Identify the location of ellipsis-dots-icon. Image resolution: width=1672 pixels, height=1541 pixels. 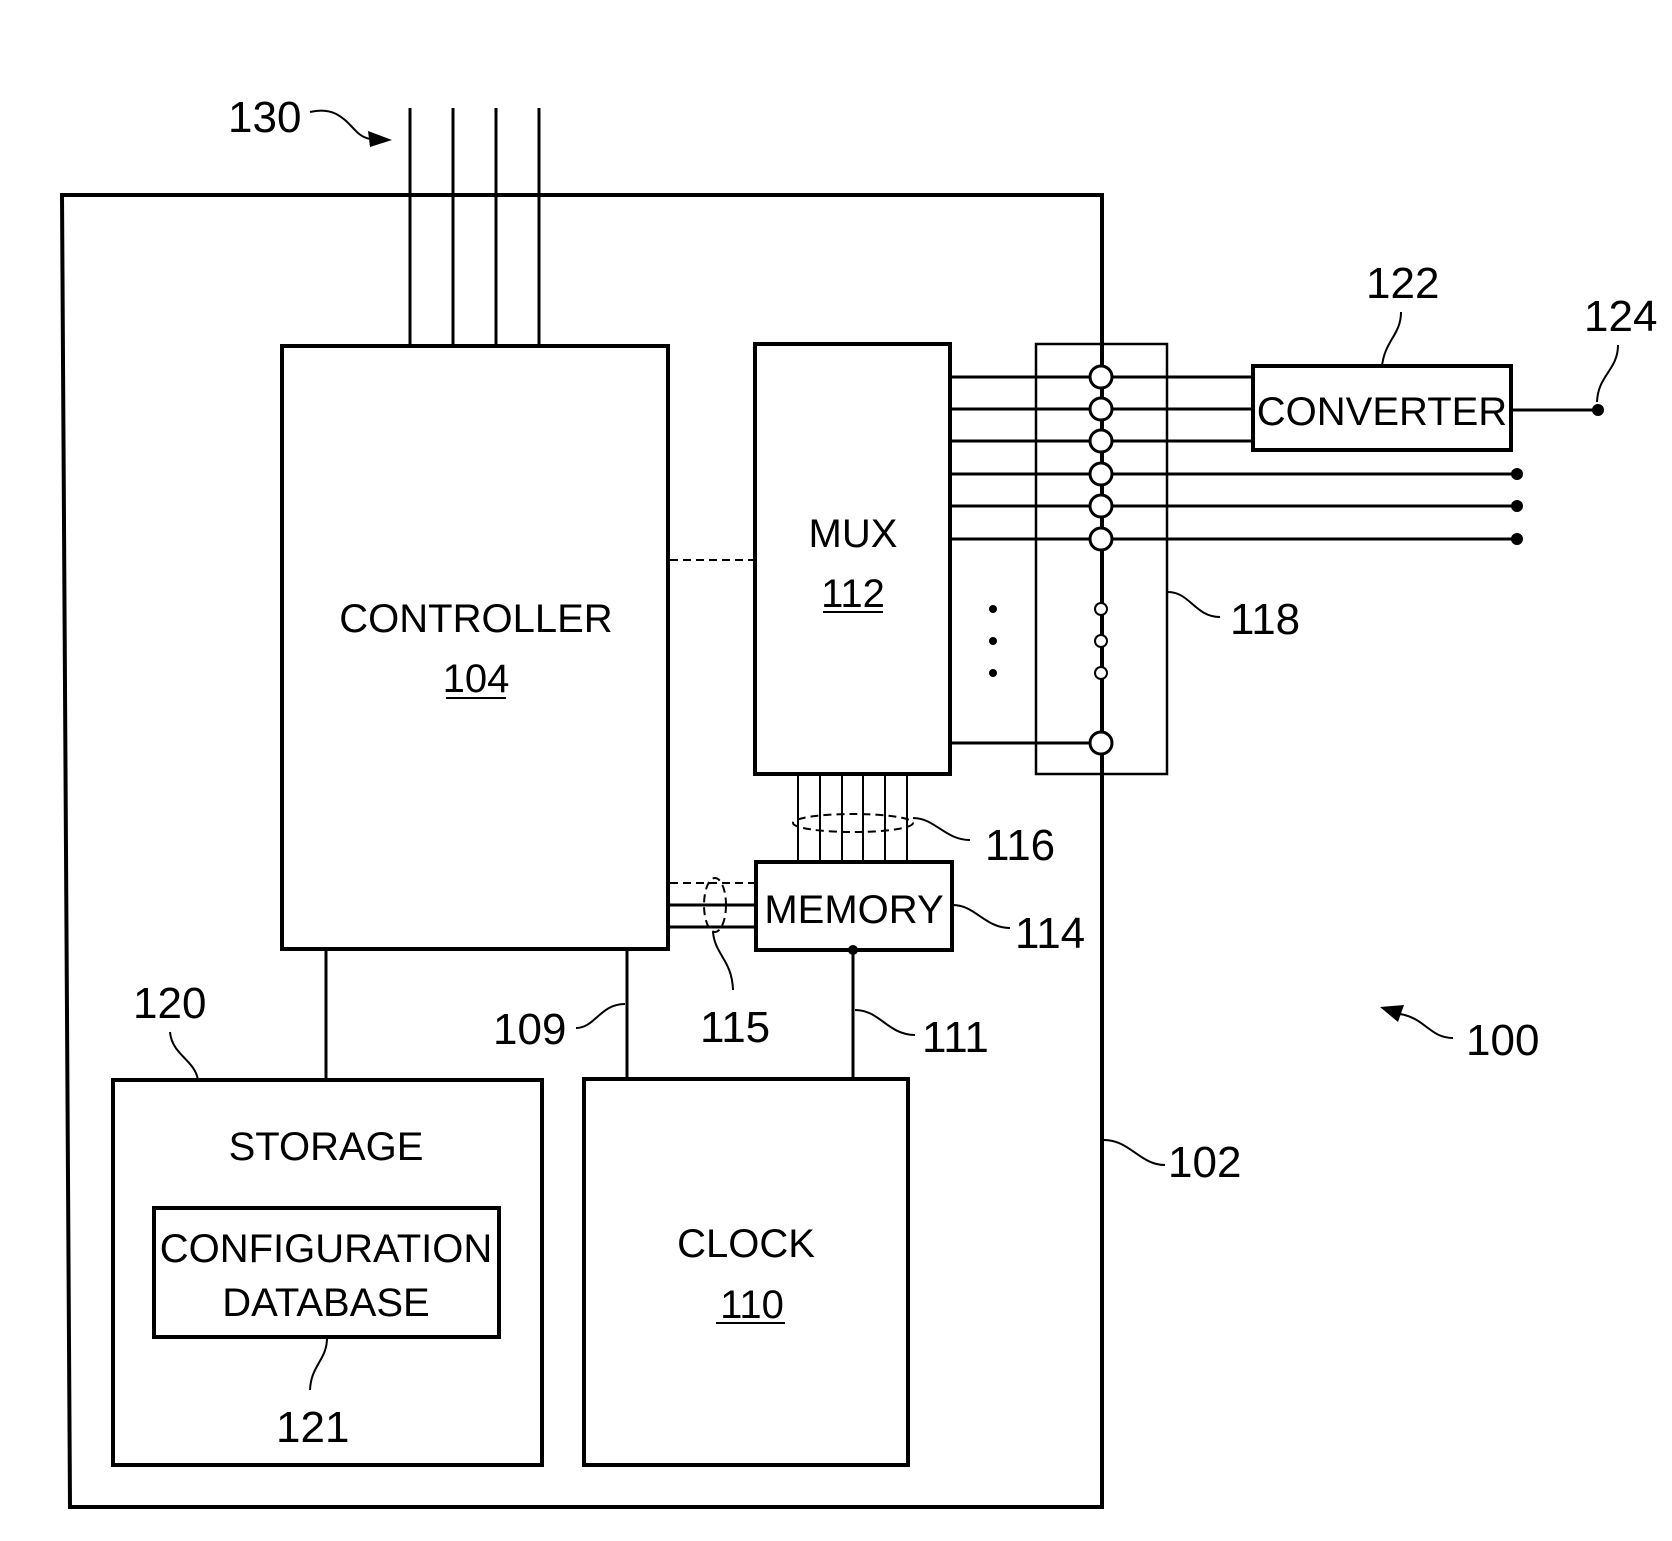
(993, 641).